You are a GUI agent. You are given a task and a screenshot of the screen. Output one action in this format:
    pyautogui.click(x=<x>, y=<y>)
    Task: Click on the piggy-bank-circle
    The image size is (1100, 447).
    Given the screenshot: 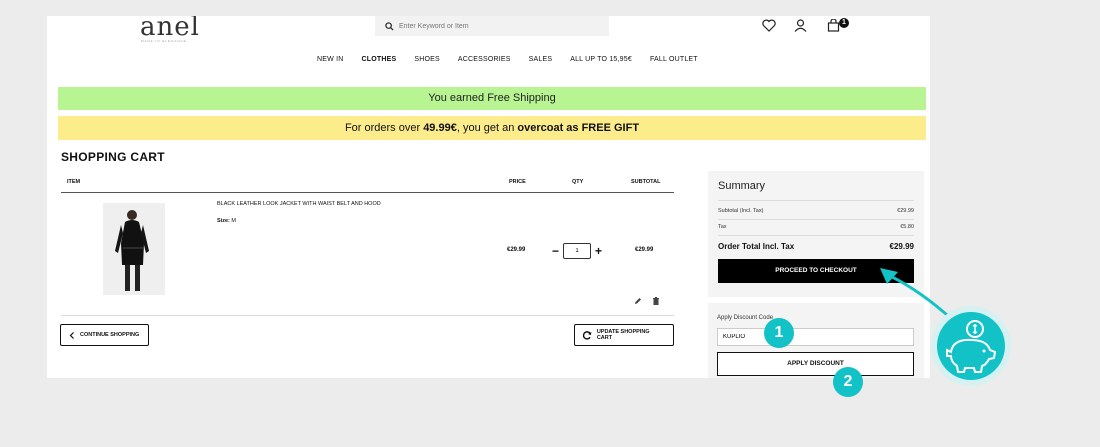 What is the action you would take?
    pyautogui.click(x=971, y=346)
    